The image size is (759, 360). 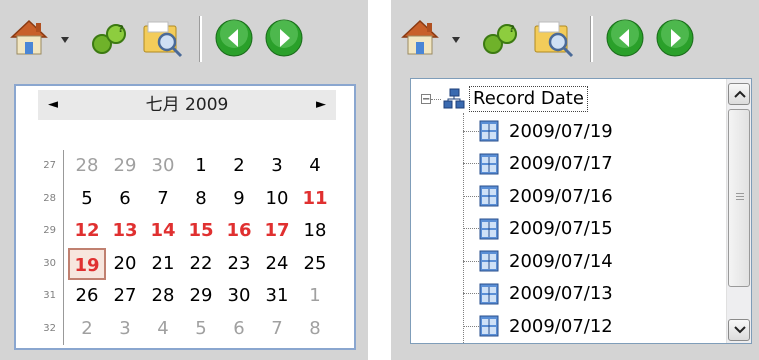 What do you see at coordinates (163, 231) in the screenshot?
I see `day-cell: 14` at bounding box center [163, 231].